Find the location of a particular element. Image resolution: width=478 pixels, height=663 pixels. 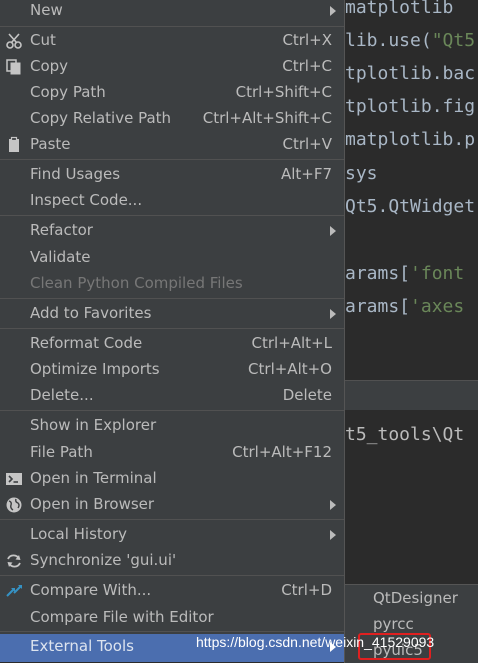

shortcut-text: Ctrl+D is located at coordinates (306, 590).